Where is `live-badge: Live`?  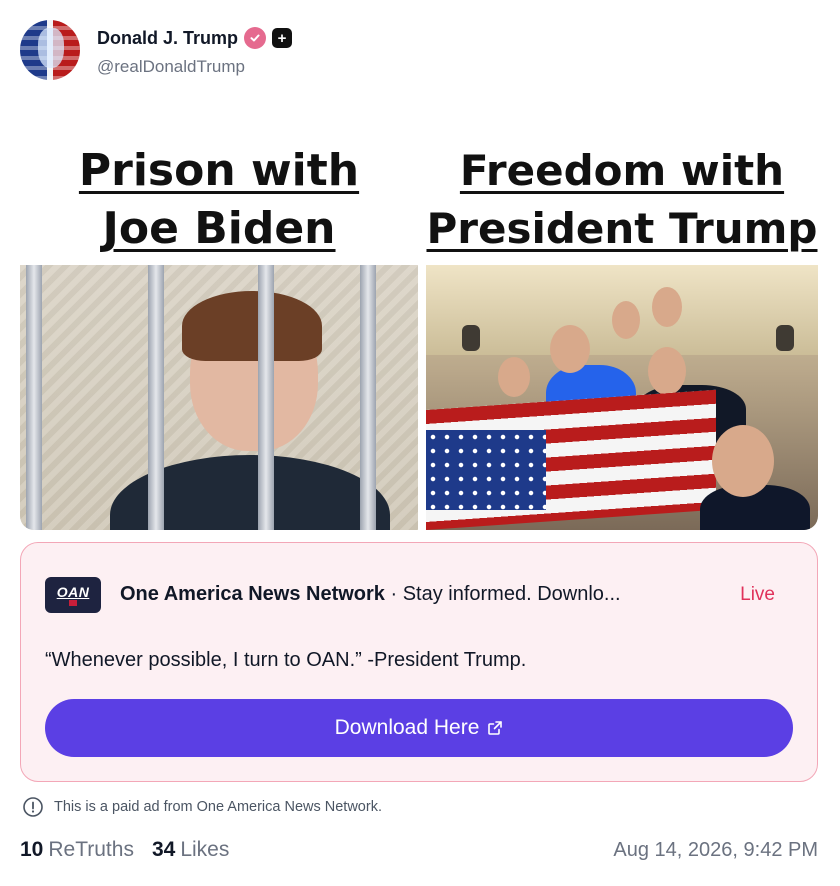
live-badge: Live is located at coordinates (757, 594).